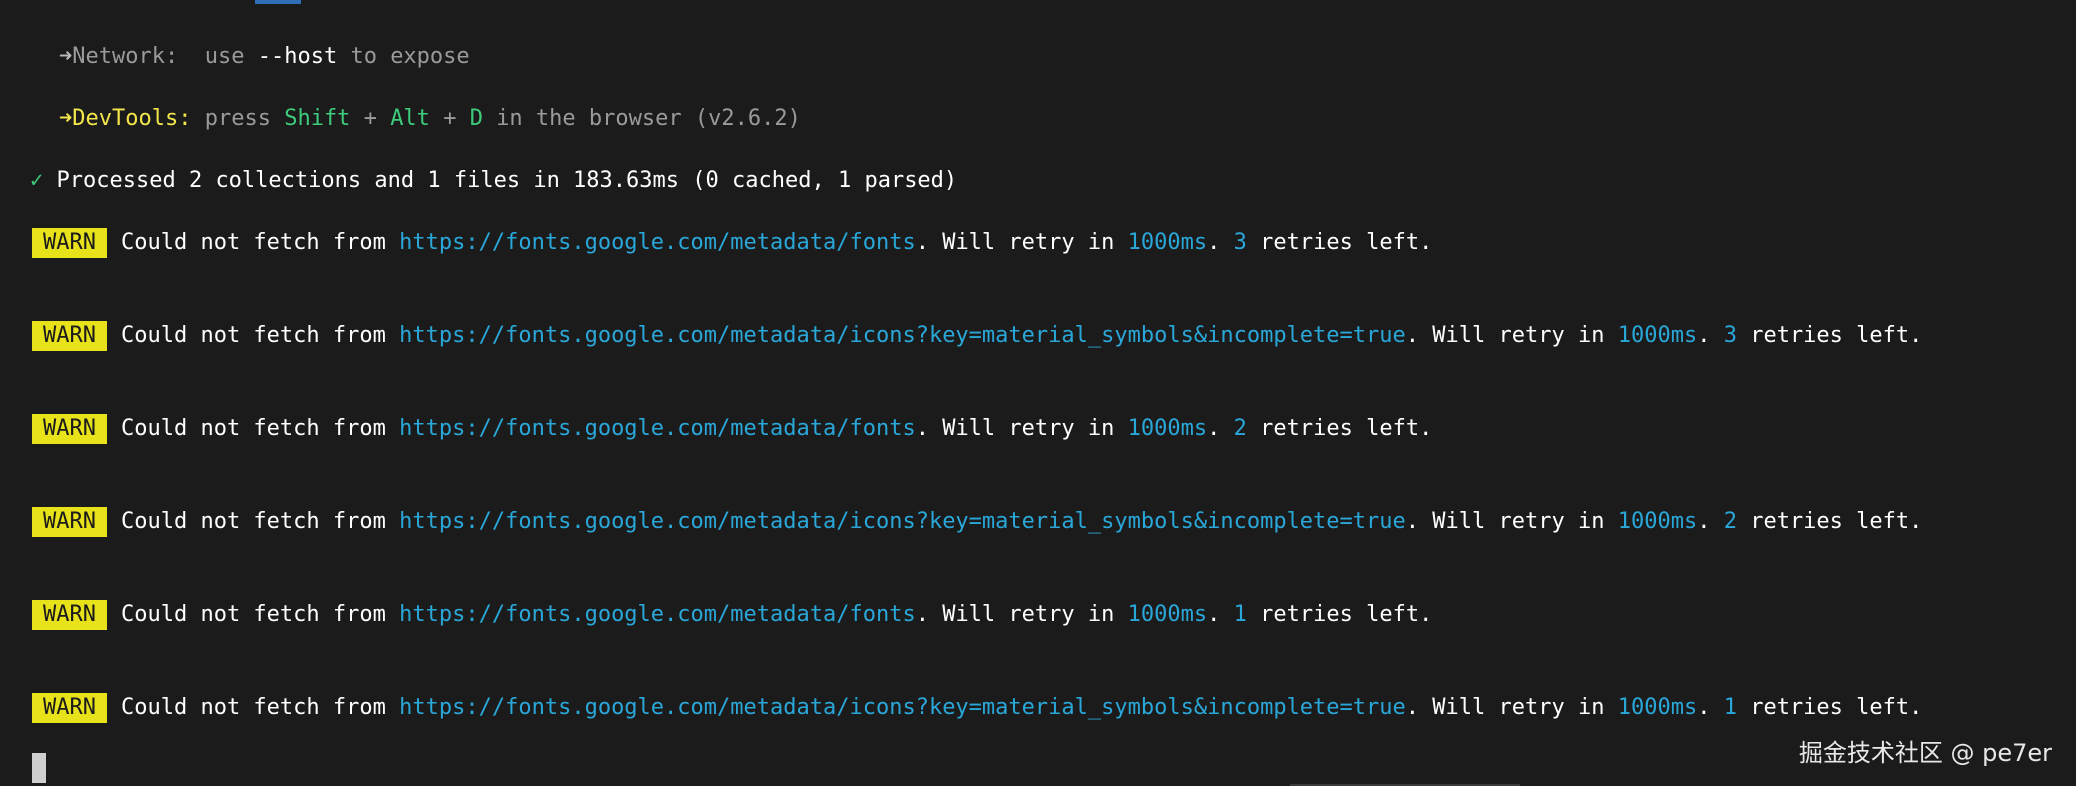 The height and width of the screenshot is (786, 2076). Describe the element at coordinates (648, 118) in the screenshot. I see `devtools-rest: in the browser (v2.6.2)` at that location.